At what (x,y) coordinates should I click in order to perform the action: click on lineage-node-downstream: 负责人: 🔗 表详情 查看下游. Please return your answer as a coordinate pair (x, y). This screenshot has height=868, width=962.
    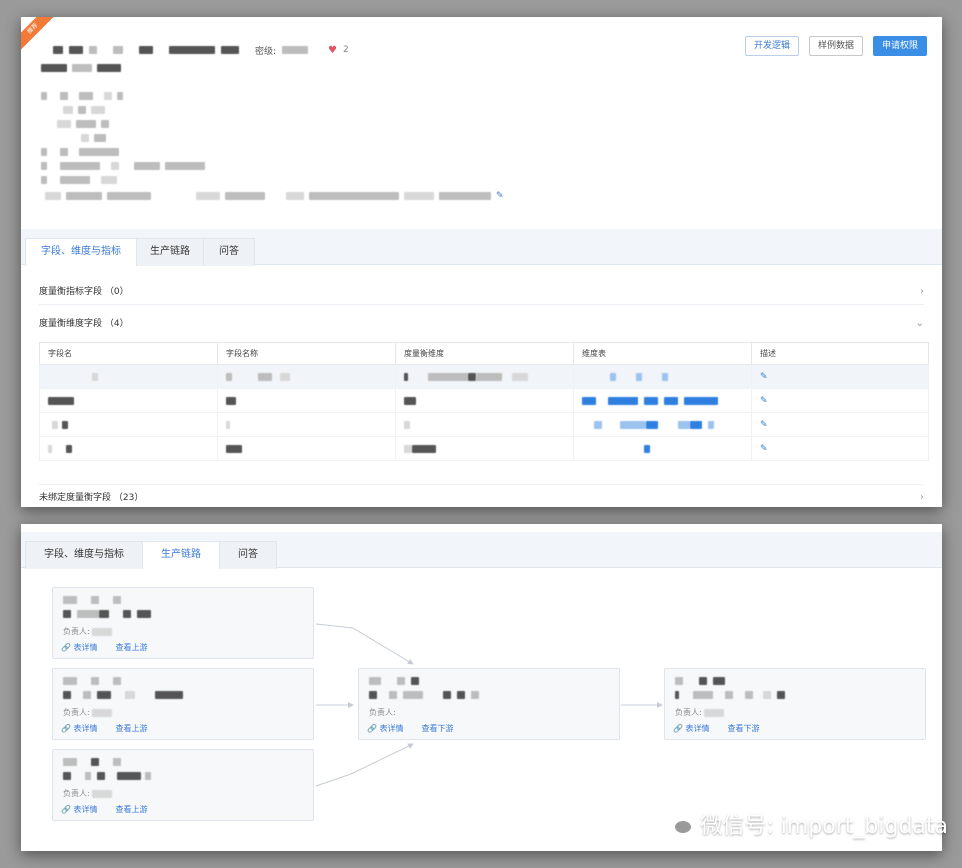
    Looking at the image, I should click on (795, 704).